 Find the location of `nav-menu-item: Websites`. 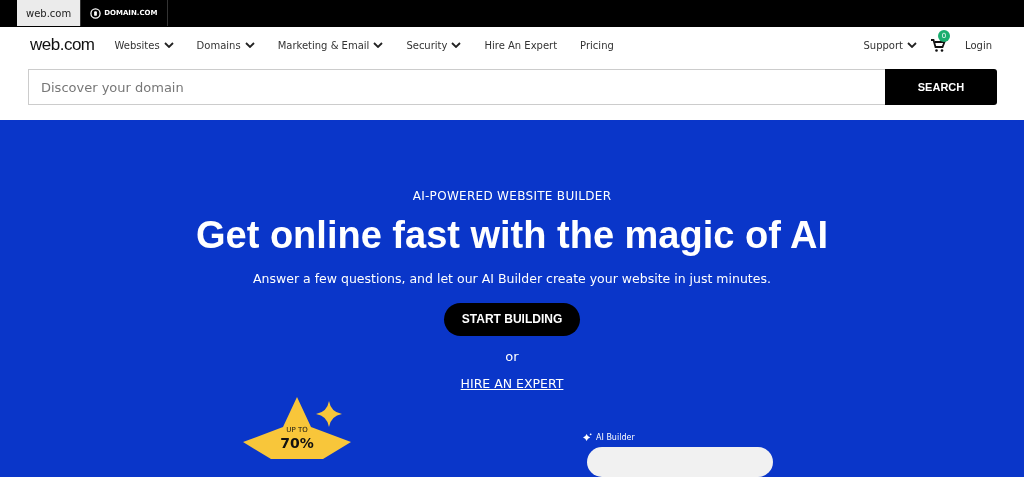

nav-menu-item: Websites is located at coordinates (144, 45).